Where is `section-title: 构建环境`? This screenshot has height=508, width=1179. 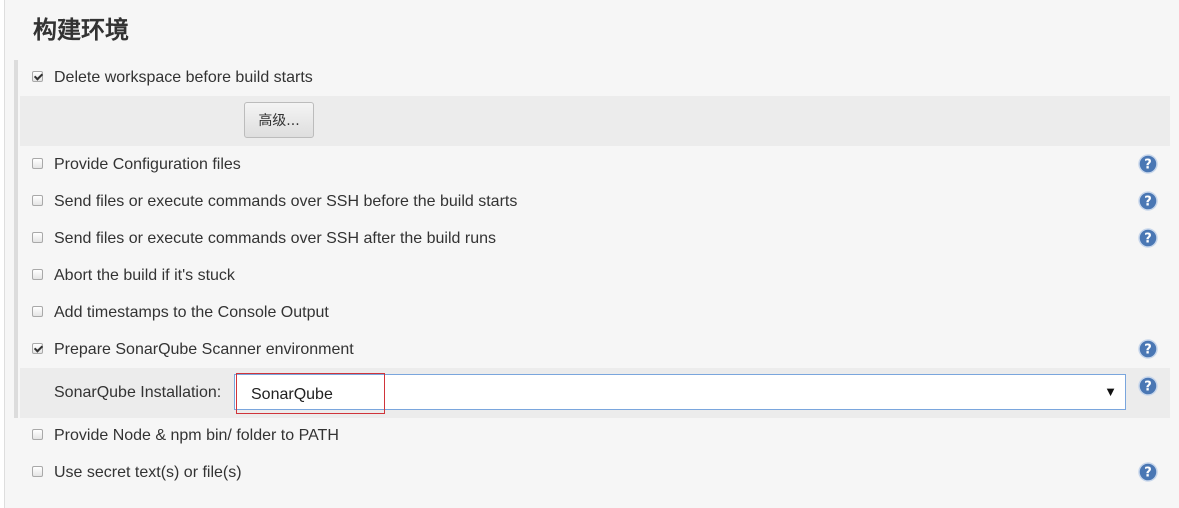 section-title: 构建环境 is located at coordinates (81, 30).